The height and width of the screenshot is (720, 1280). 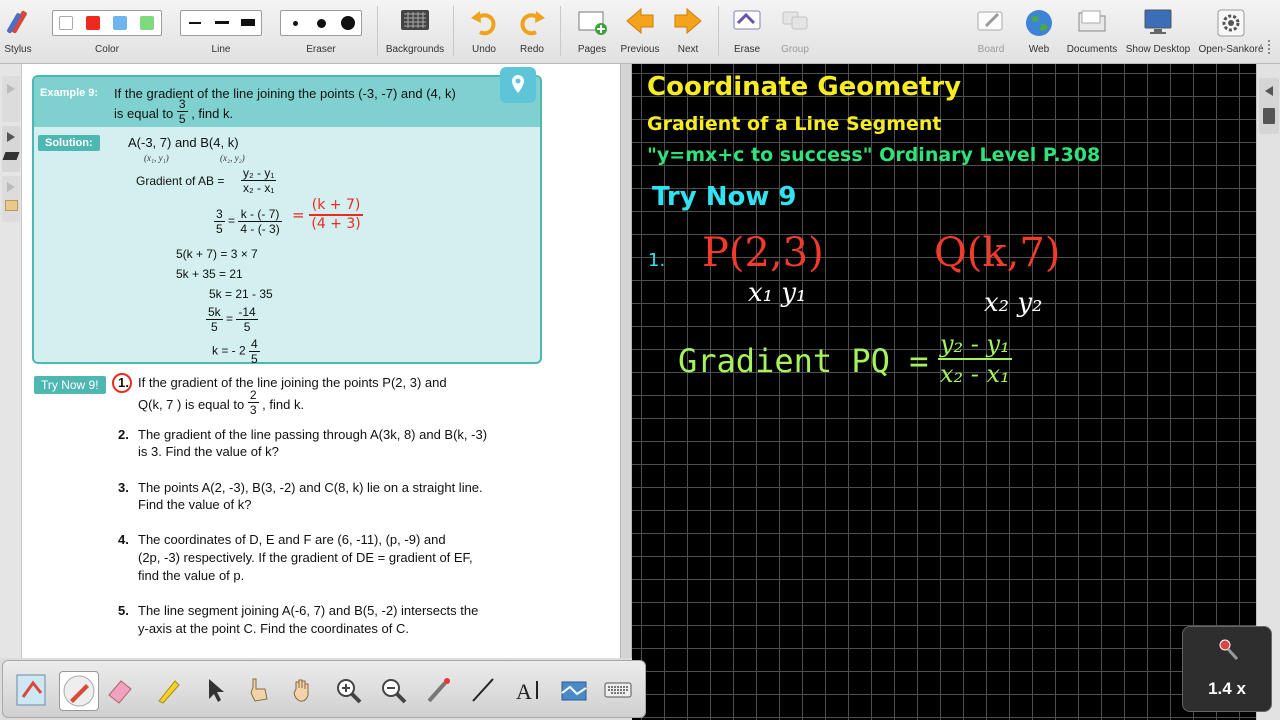 I want to click on solution-points: A(-3, 7) and B(4, k), so click(x=183, y=142).